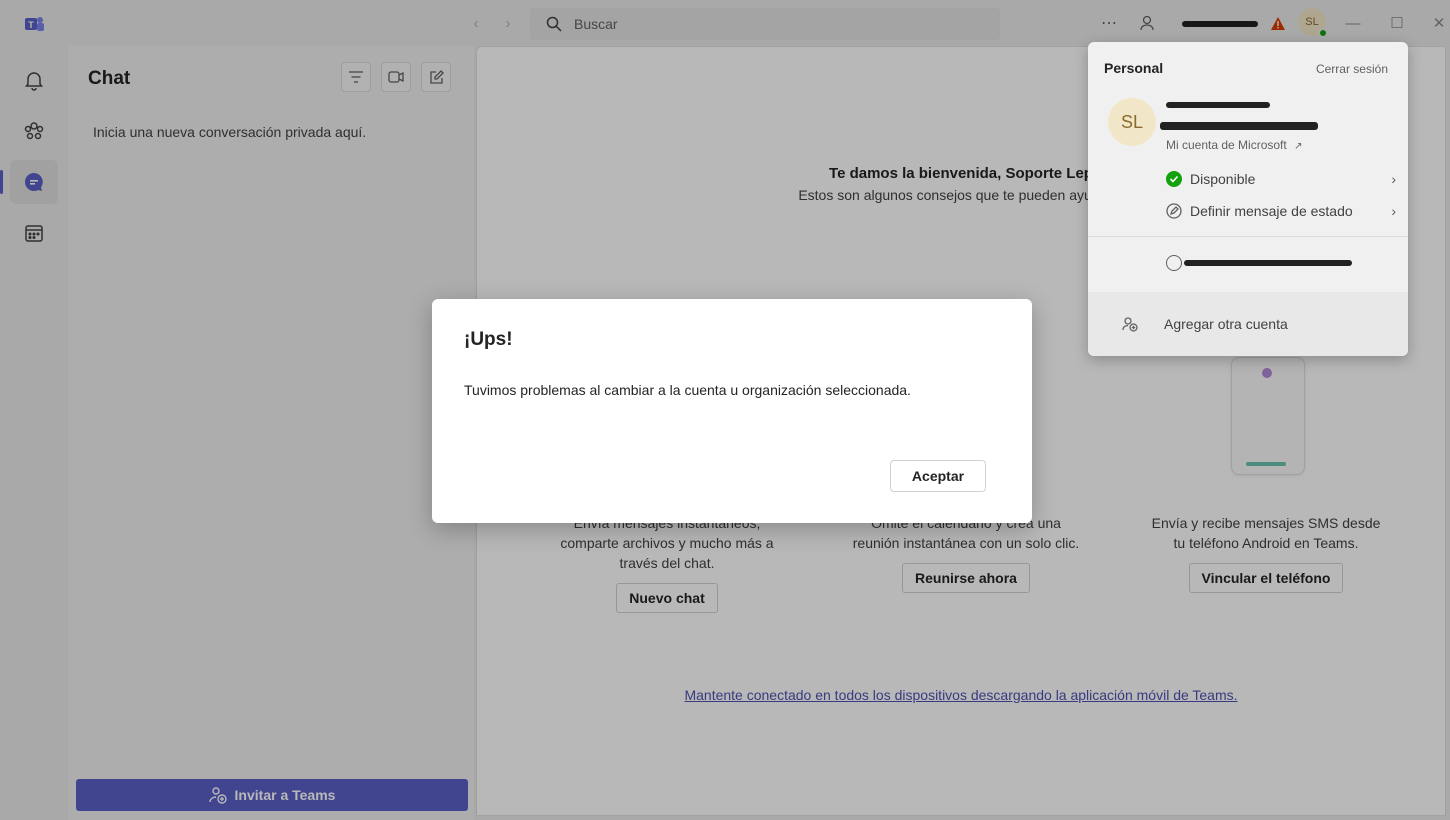  Describe the element at coordinates (1352, 69) in the screenshot. I see `sign-out-link: Cerrar sesión` at that location.